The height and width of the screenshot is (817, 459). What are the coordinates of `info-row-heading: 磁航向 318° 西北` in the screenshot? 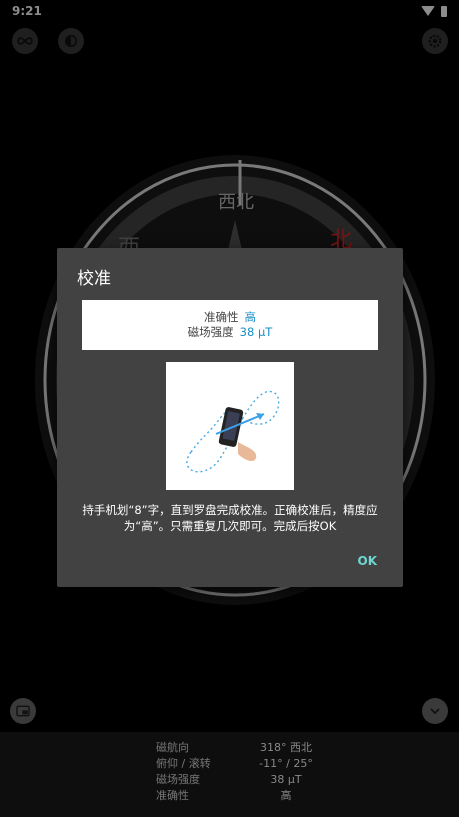 It's located at (236, 748).